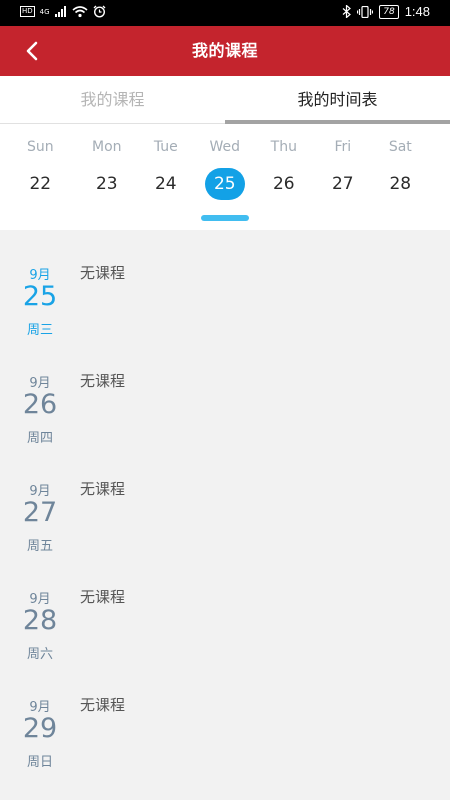 The image size is (450, 800). What do you see at coordinates (417, 11) in the screenshot?
I see `status-time: 1:48` at bounding box center [417, 11].